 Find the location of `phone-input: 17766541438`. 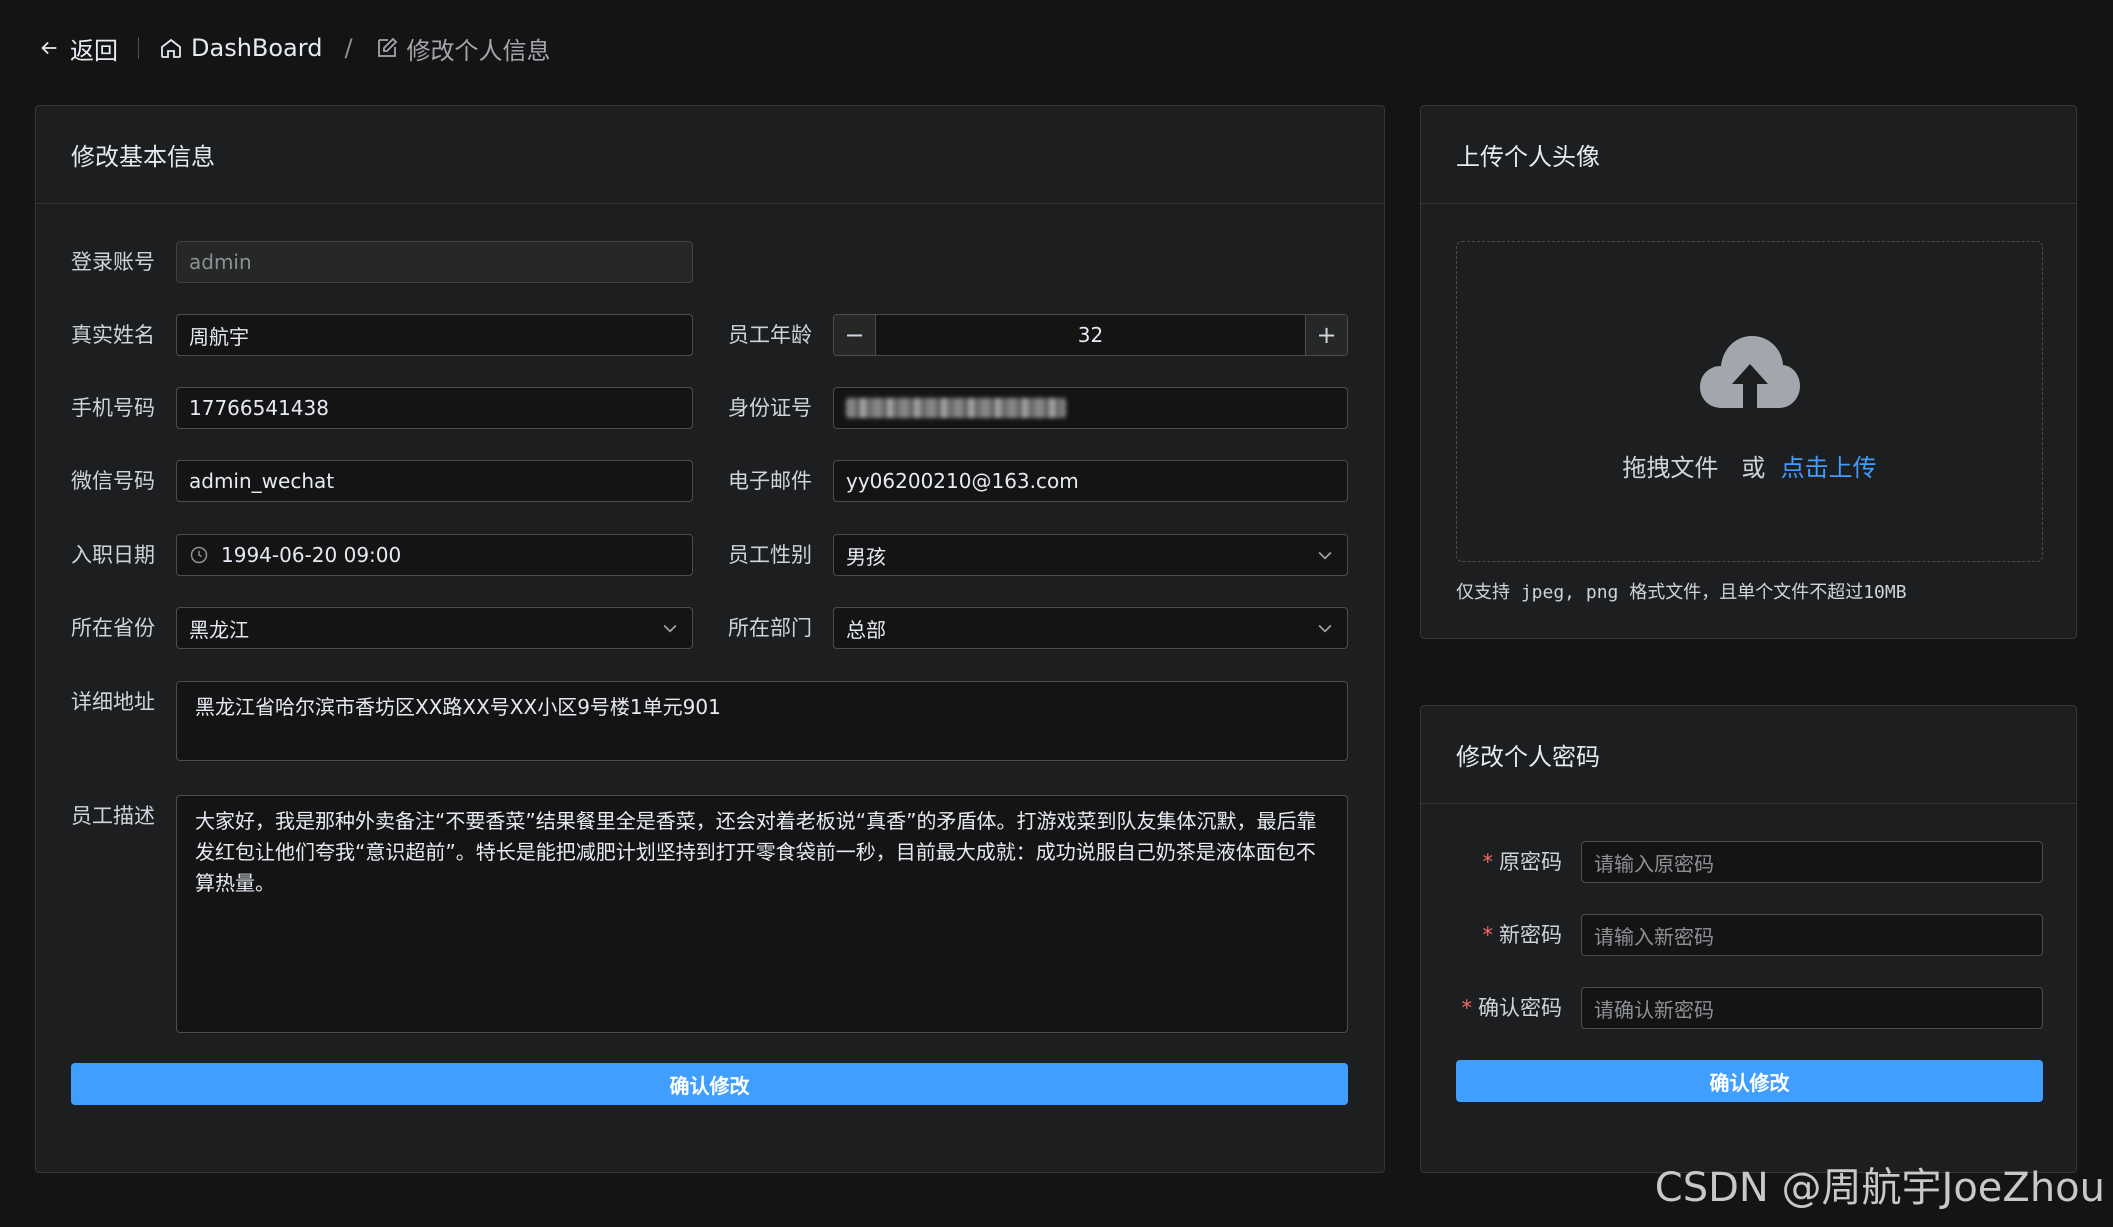

phone-input: 17766541438 is located at coordinates (434, 408).